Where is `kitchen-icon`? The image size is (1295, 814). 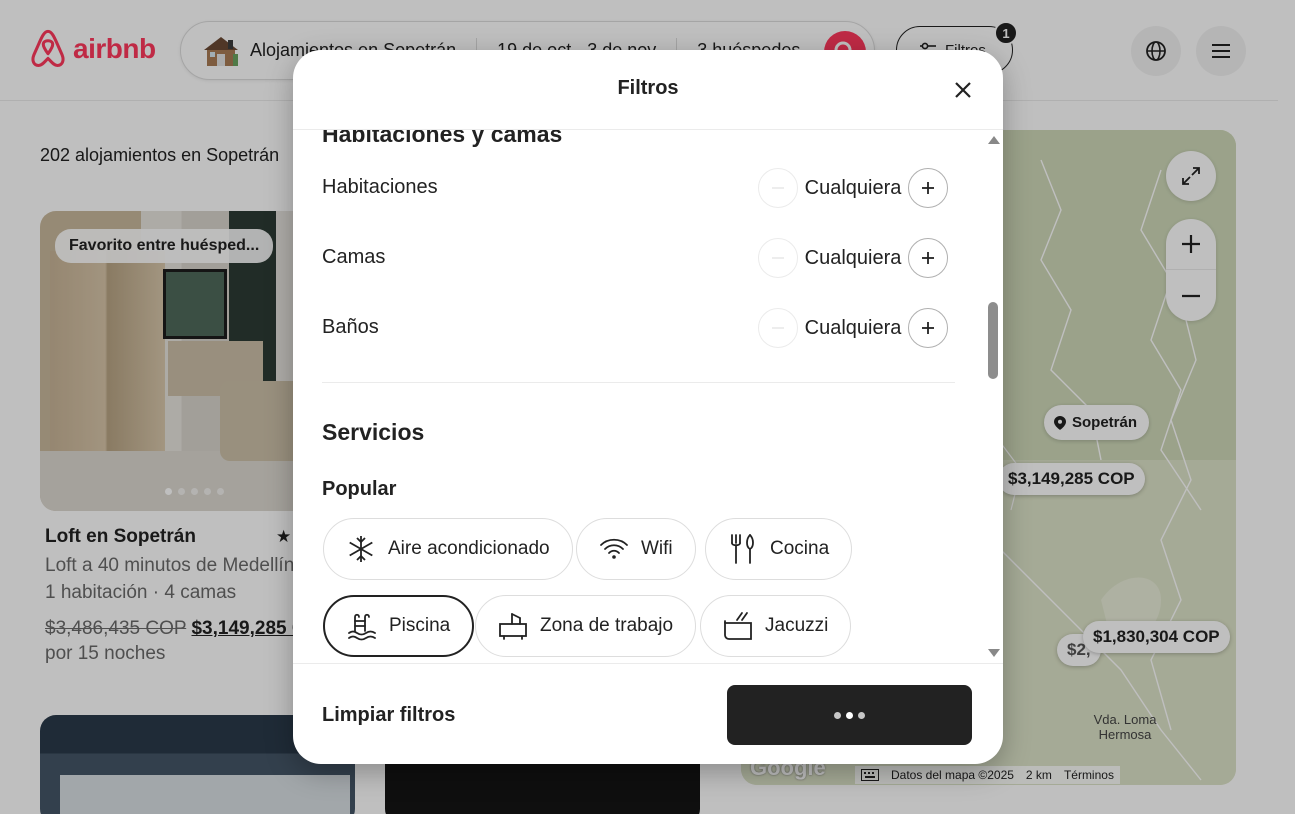
kitchen-icon is located at coordinates (742, 549).